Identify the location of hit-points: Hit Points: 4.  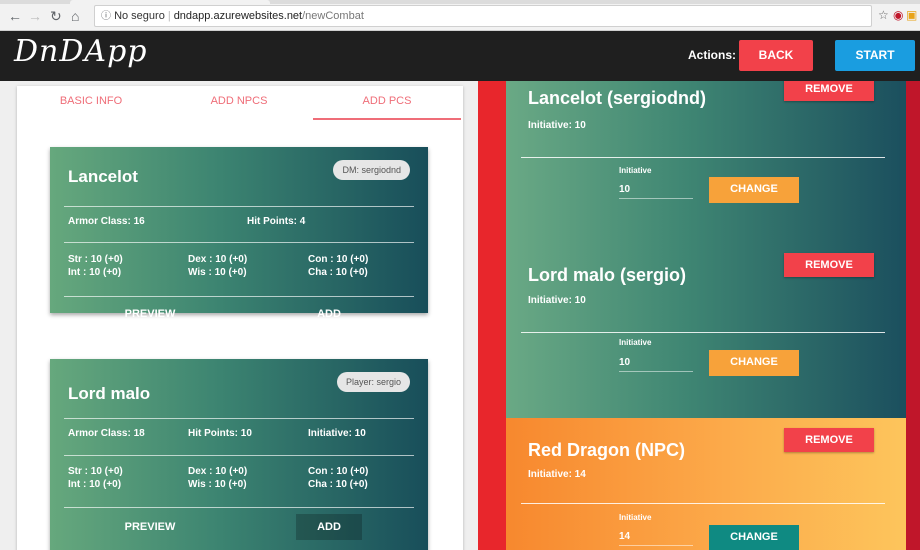
(276, 221).